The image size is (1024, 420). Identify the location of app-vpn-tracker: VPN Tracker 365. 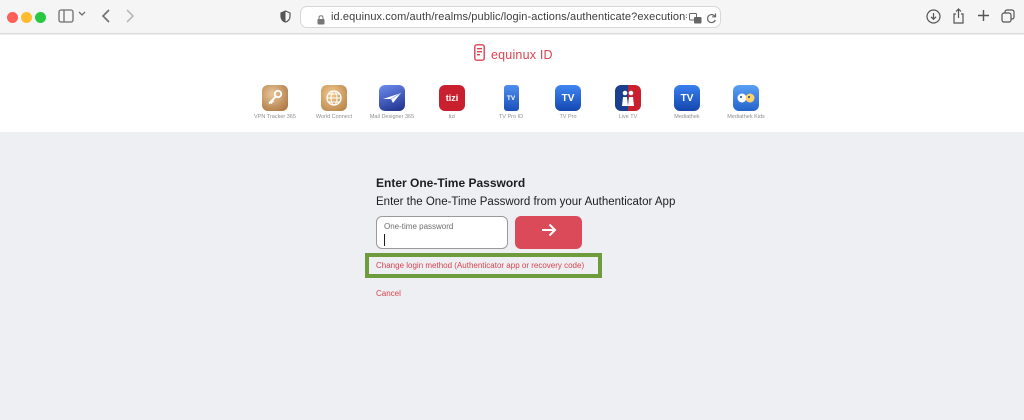
(275, 102).